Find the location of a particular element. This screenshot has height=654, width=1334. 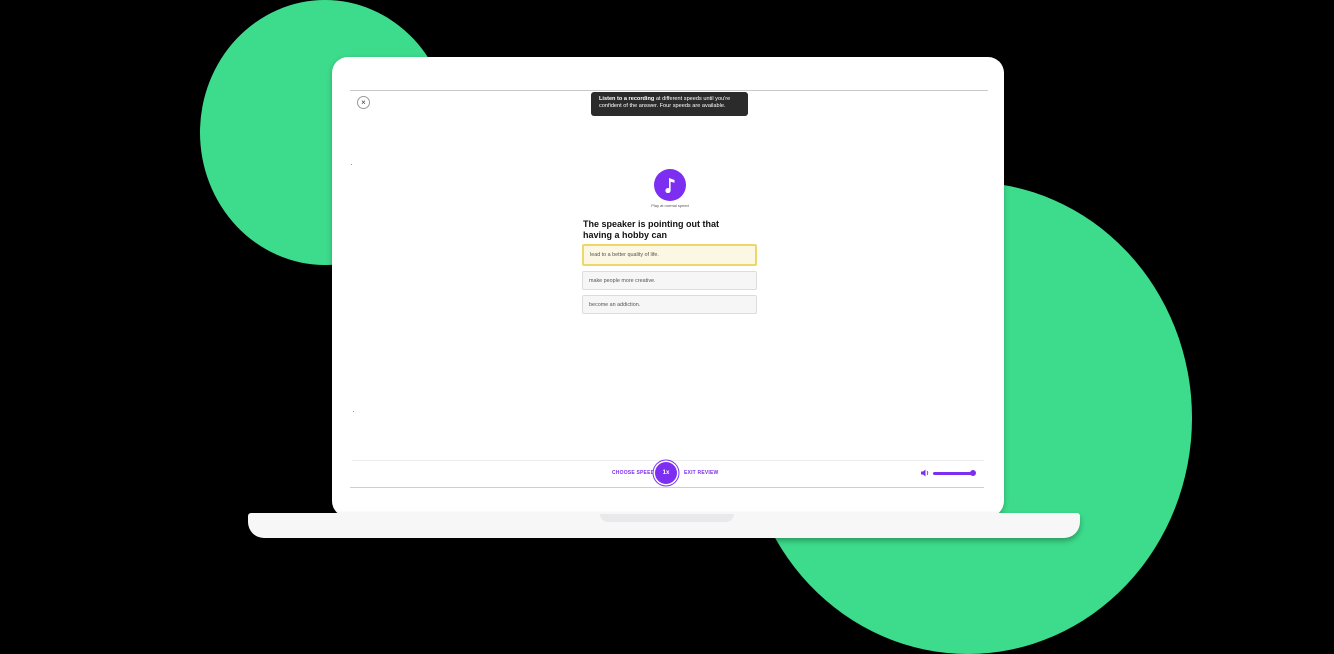

play-caption: Play at normal speed is located at coordinates (670, 205).